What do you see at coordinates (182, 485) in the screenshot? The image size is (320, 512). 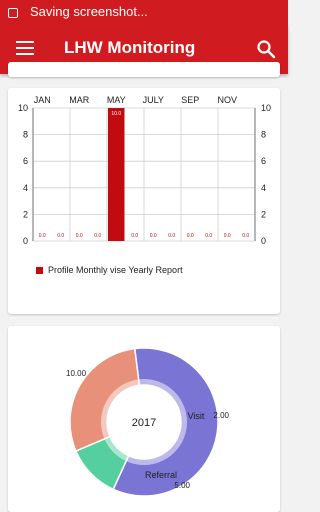 I see `slice-value-label: 5.00` at bounding box center [182, 485].